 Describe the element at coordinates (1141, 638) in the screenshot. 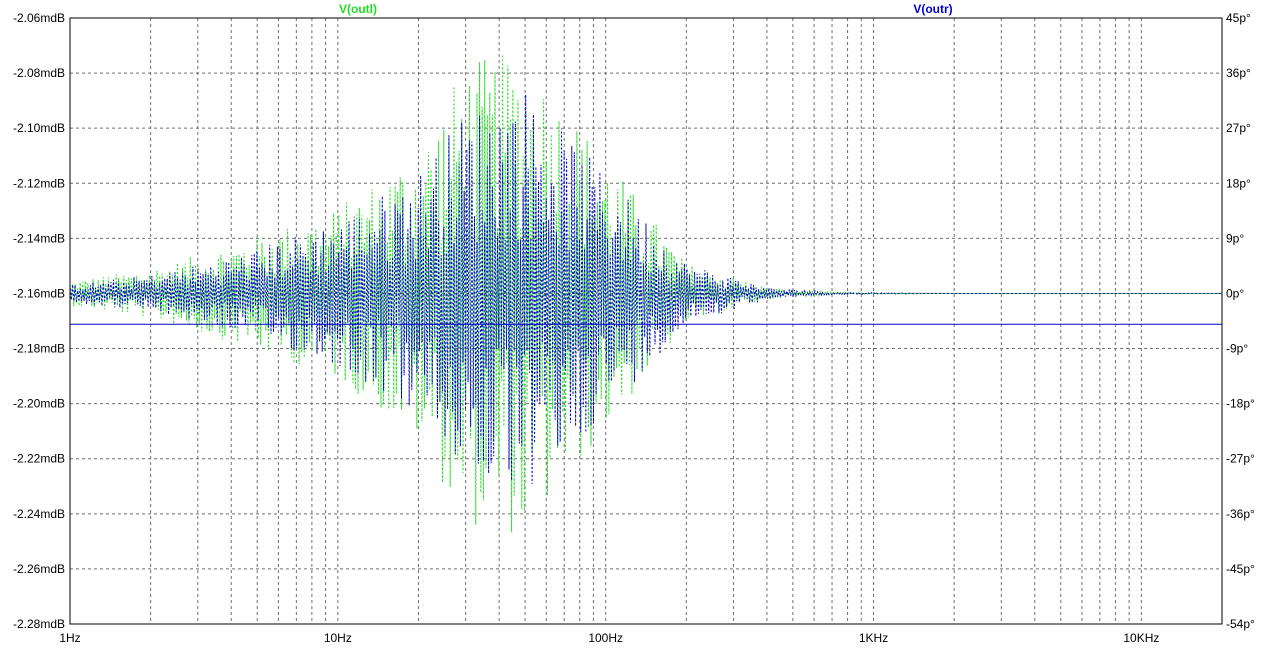

I see `x-tick-label: 10KHz` at that location.